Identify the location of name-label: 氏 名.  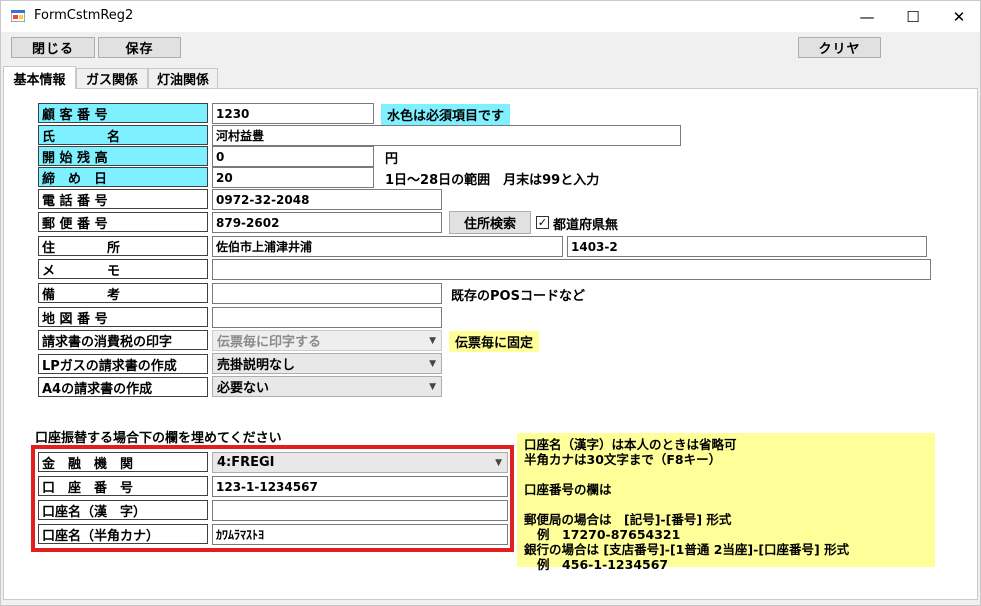
(123, 135).